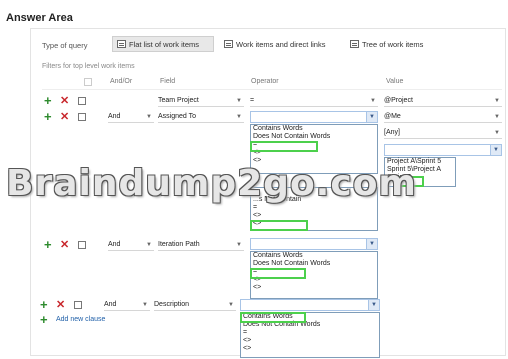 Image resolution: width=508 pixels, height=359 pixels. I want to click on andor-header: And/Or, so click(121, 81).